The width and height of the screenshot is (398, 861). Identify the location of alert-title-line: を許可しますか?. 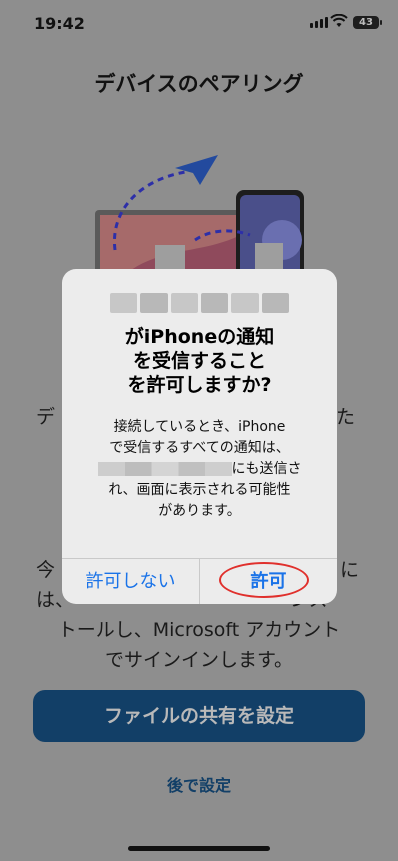
(199, 385).